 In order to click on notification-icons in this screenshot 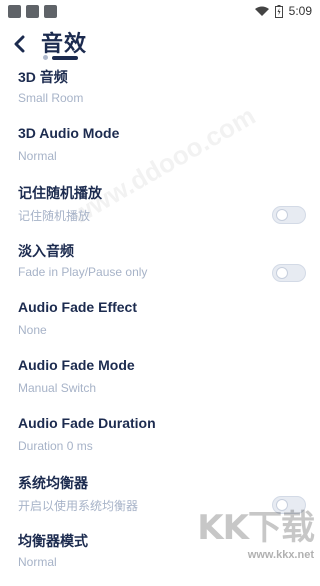, I will do `click(32, 11)`.